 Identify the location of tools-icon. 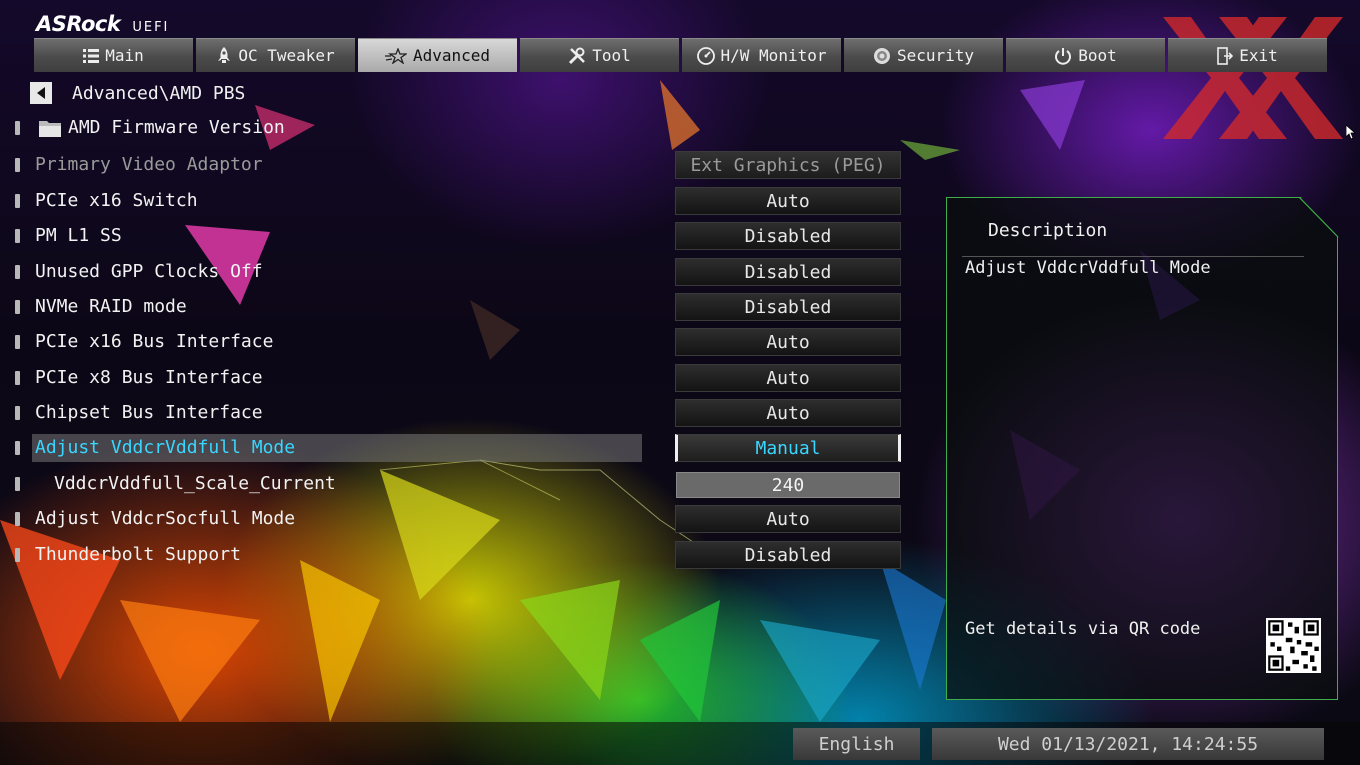
(577, 55).